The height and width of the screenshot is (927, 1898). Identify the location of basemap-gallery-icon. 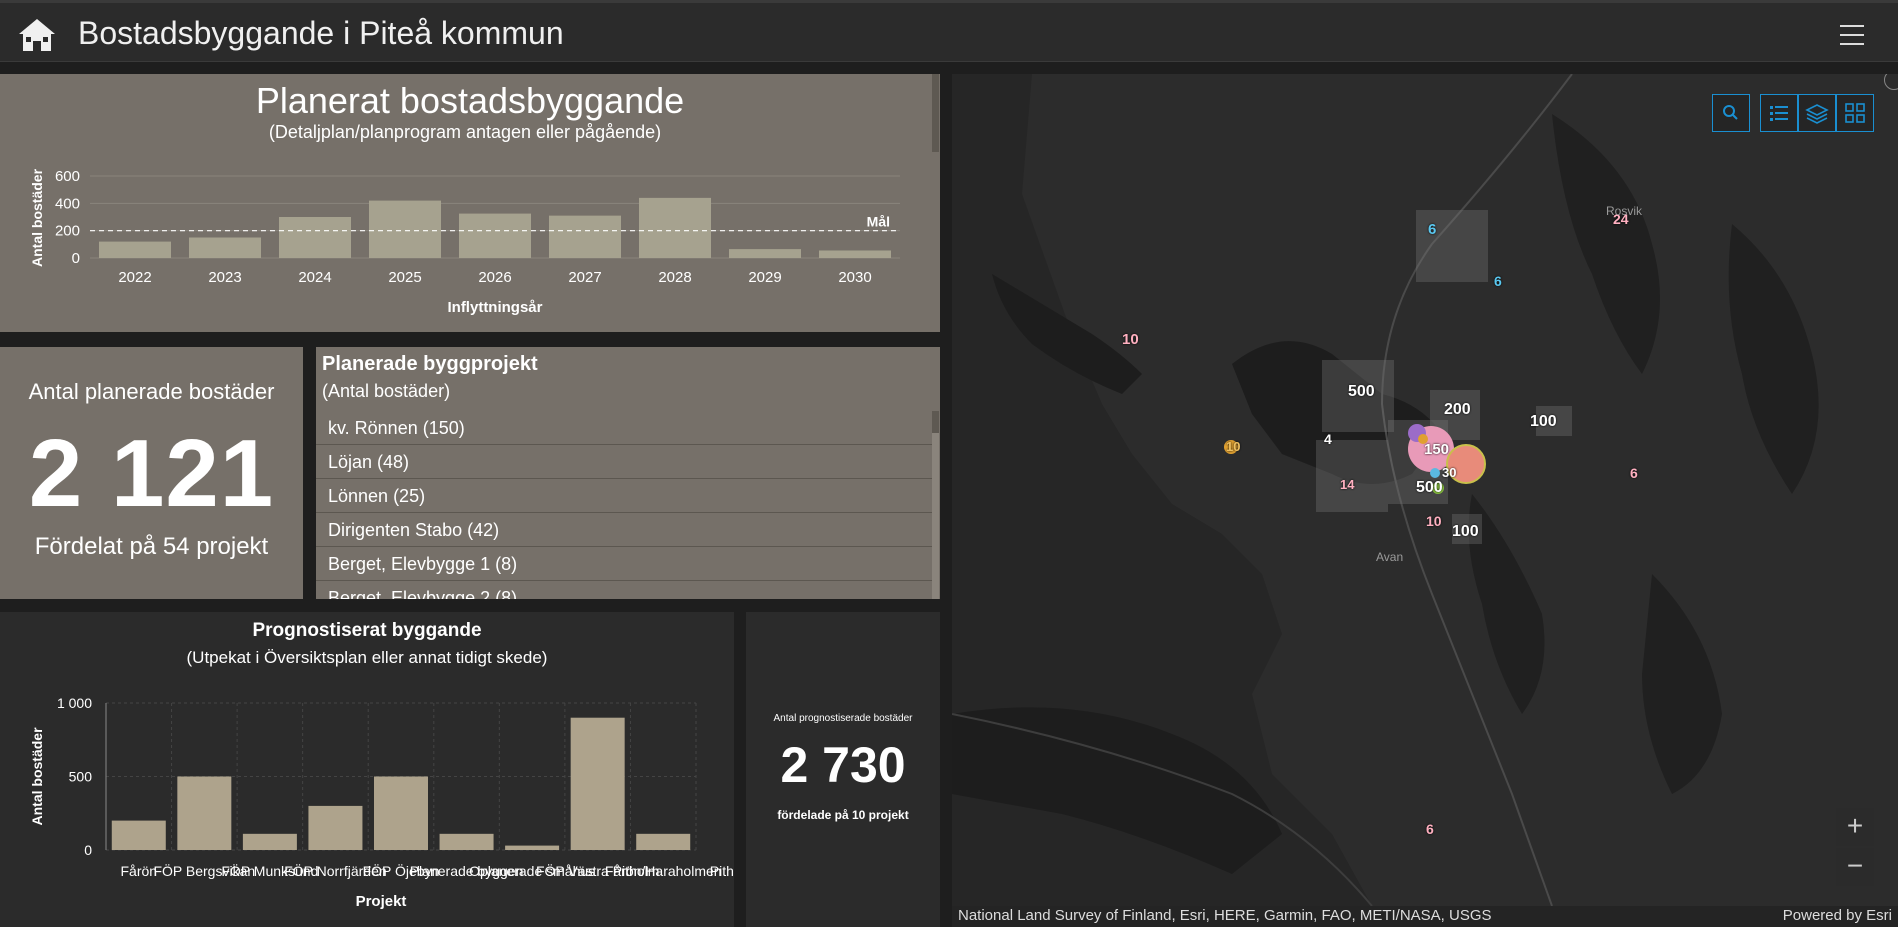
(1855, 113).